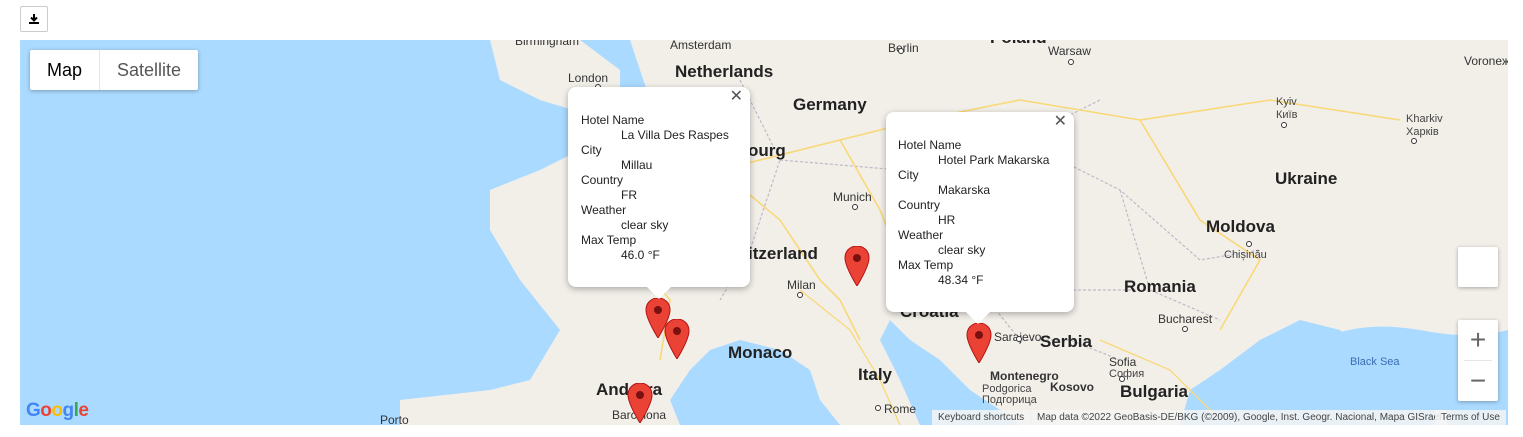  What do you see at coordinates (900, 409) in the screenshot?
I see `city-label: Rome` at bounding box center [900, 409].